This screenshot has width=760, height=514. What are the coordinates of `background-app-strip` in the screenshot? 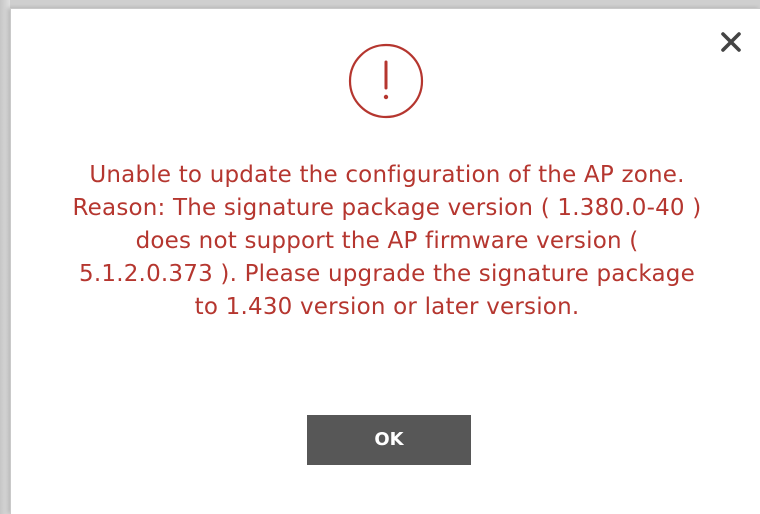 It's located at (380, 4).